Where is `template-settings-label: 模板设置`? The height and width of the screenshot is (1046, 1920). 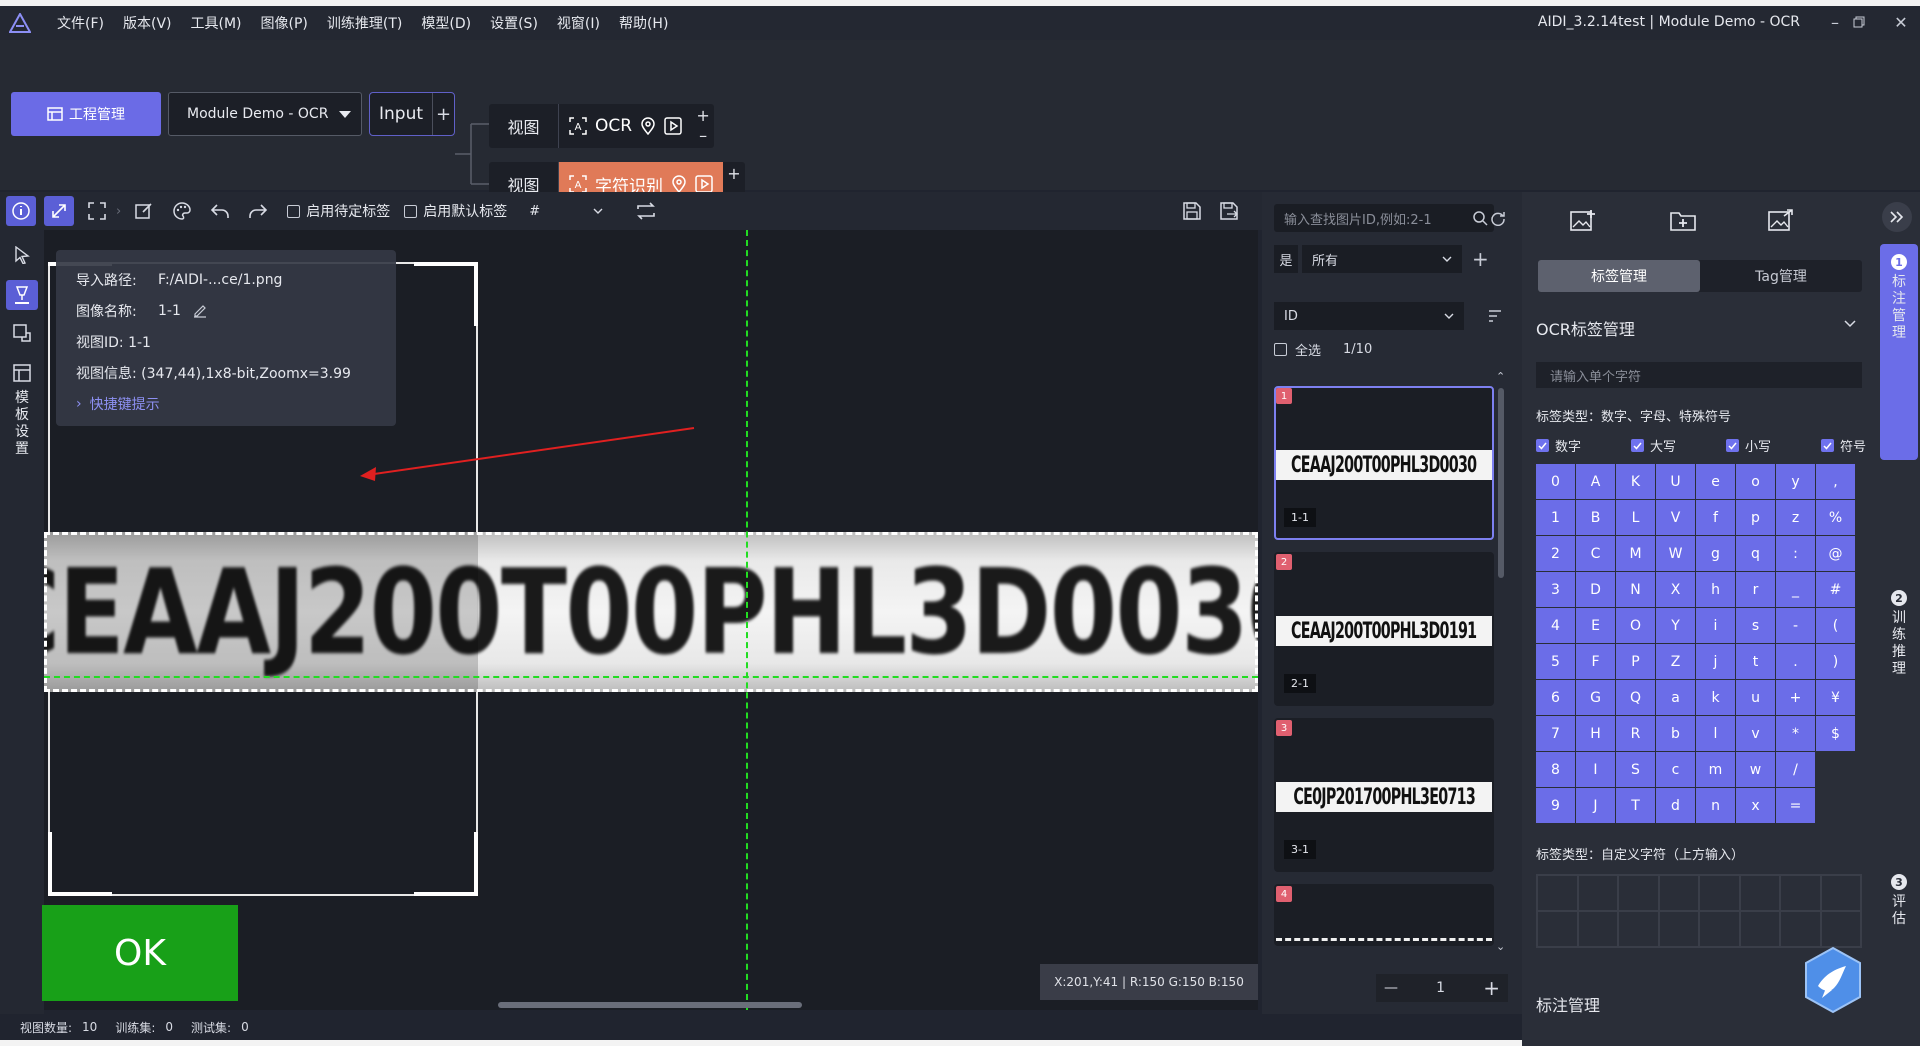 template-settings-label: 模板设置 is located at coordinates (22, 424).